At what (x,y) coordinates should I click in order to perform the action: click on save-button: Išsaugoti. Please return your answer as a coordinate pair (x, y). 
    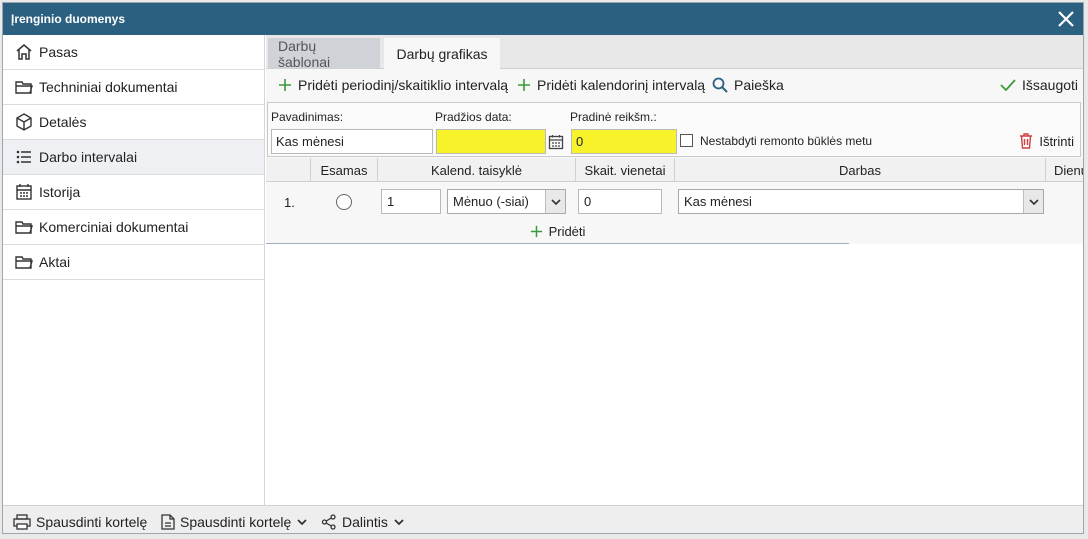
    Looking at the image, I should click on (1039, 85).